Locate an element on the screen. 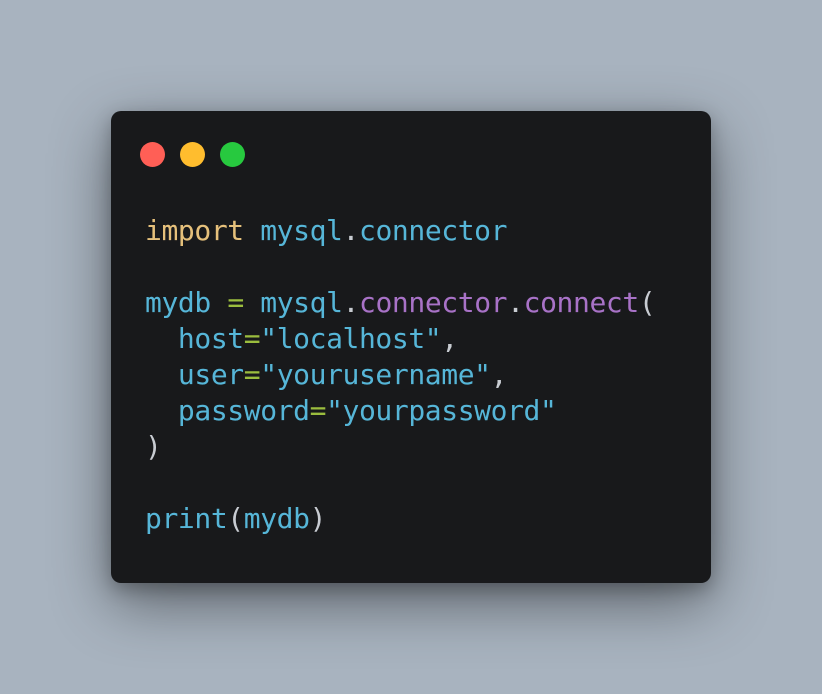 The height and width of the screenshot is (694, 822). code-token: user is located at coordinates (210, 374).